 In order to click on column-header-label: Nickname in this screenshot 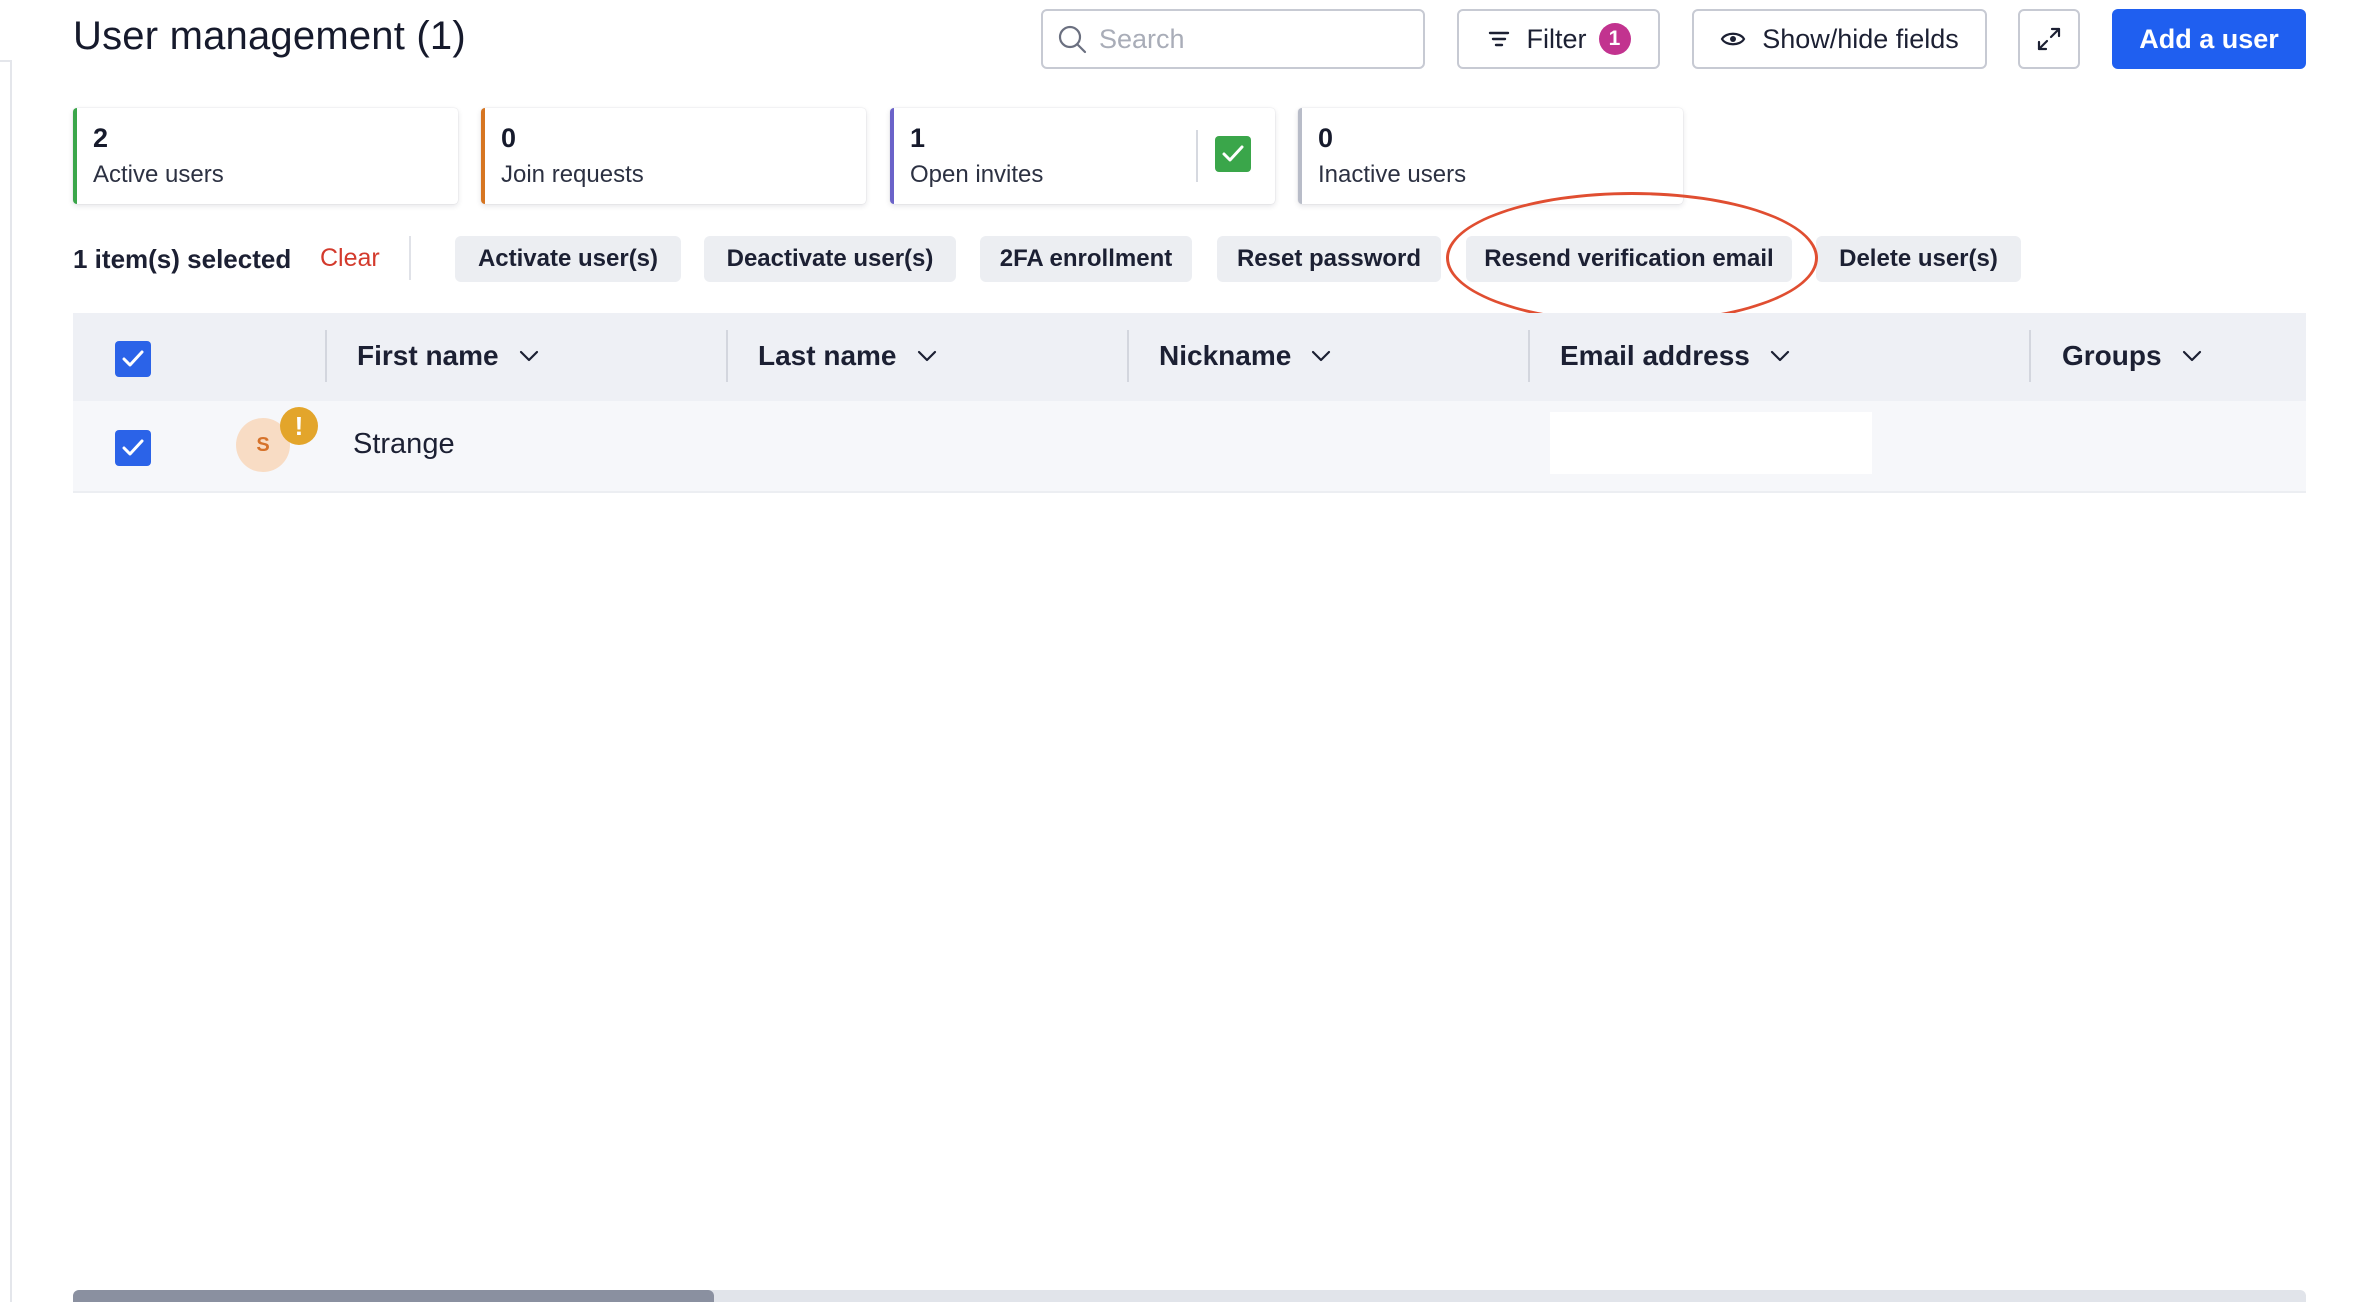, I will do `click(1225, 355)`.